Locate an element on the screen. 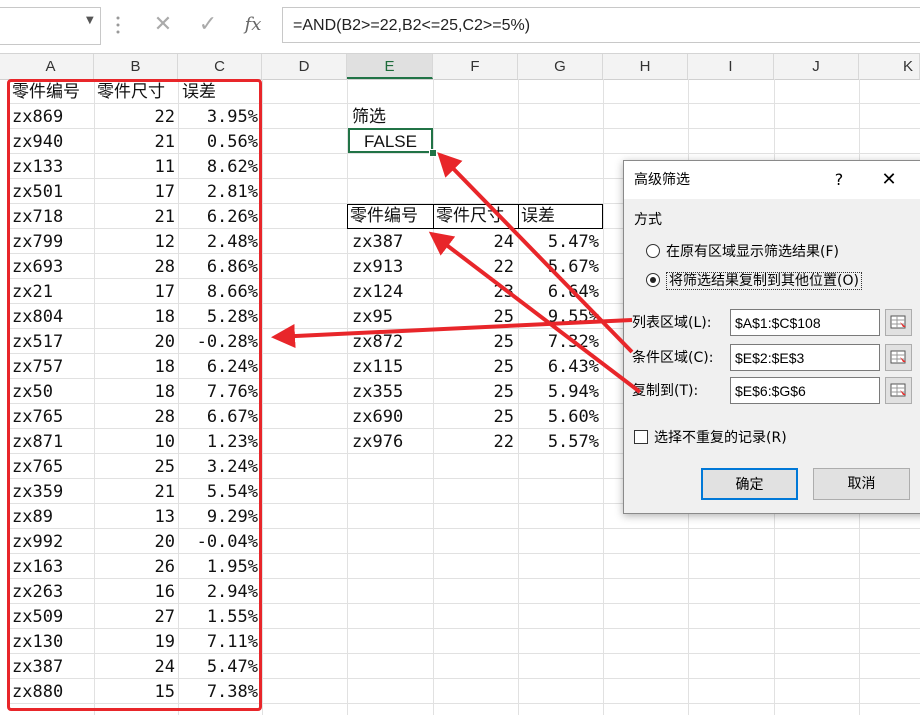 The width and height of the screenshot is (920, 715). unique-records-label: 选择不重复的记录(R) is located at coordinates (720, 438).